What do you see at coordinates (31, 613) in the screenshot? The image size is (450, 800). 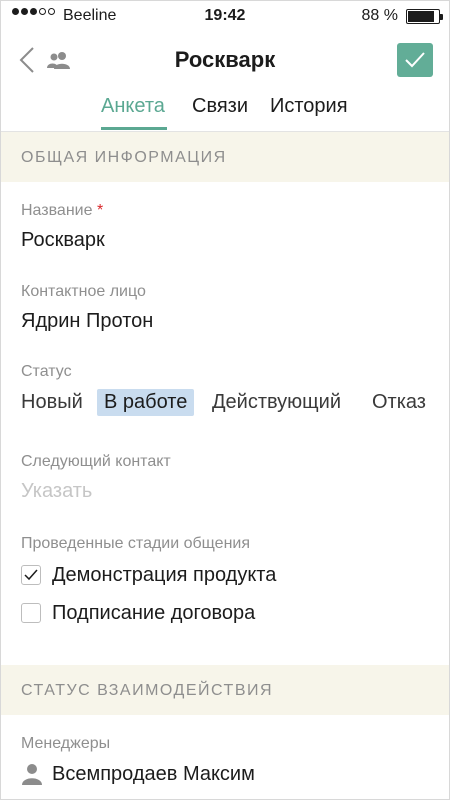 I see `checkbox-unchecked` at bounding box center [31, 613].